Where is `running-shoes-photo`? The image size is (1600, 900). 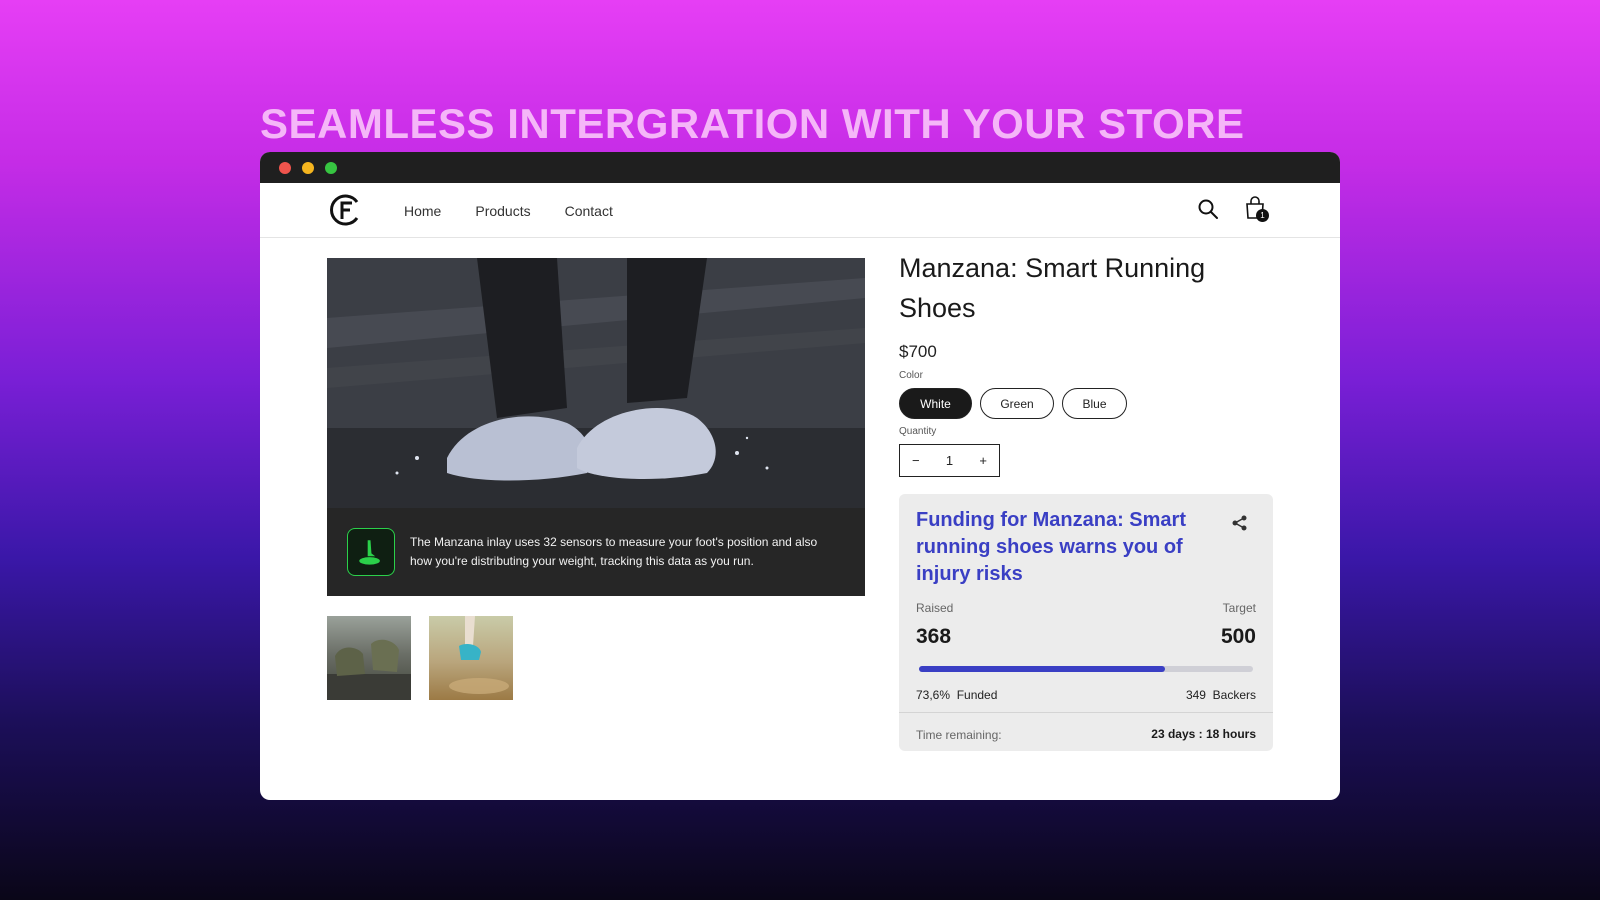 running-shoes-photo is located at coordinates (596, 383).